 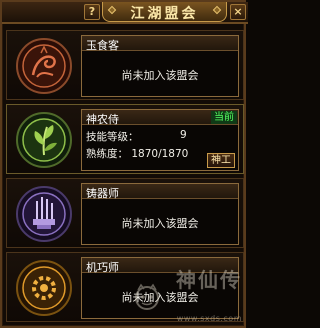 I want to click on guild-name: 铸器师, so click(x=102, y=193).